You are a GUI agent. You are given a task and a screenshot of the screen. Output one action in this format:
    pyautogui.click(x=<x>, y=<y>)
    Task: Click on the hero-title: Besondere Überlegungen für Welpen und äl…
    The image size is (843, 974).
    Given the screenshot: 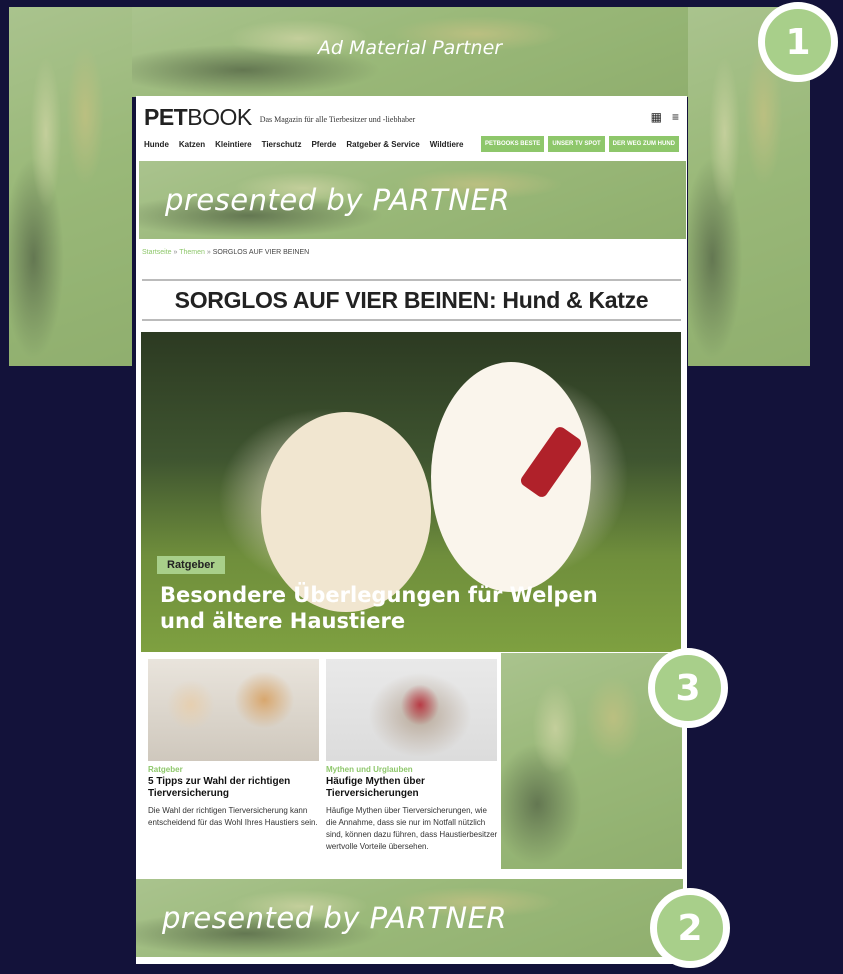 What is the action you would take?
    pyautogui.click(x=395, y=608)
    